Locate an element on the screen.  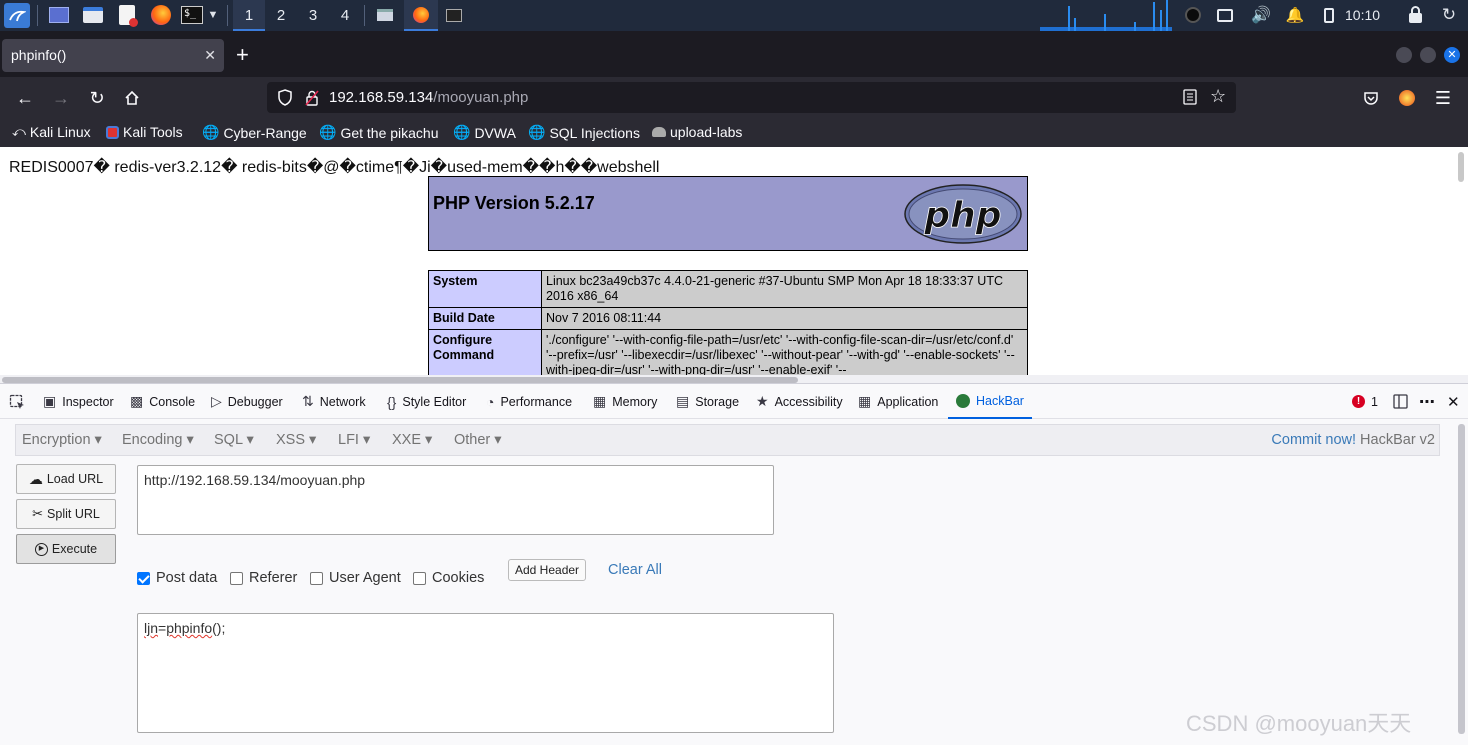
page-vertical-scrollbar is located at coordinates (1461, 167).